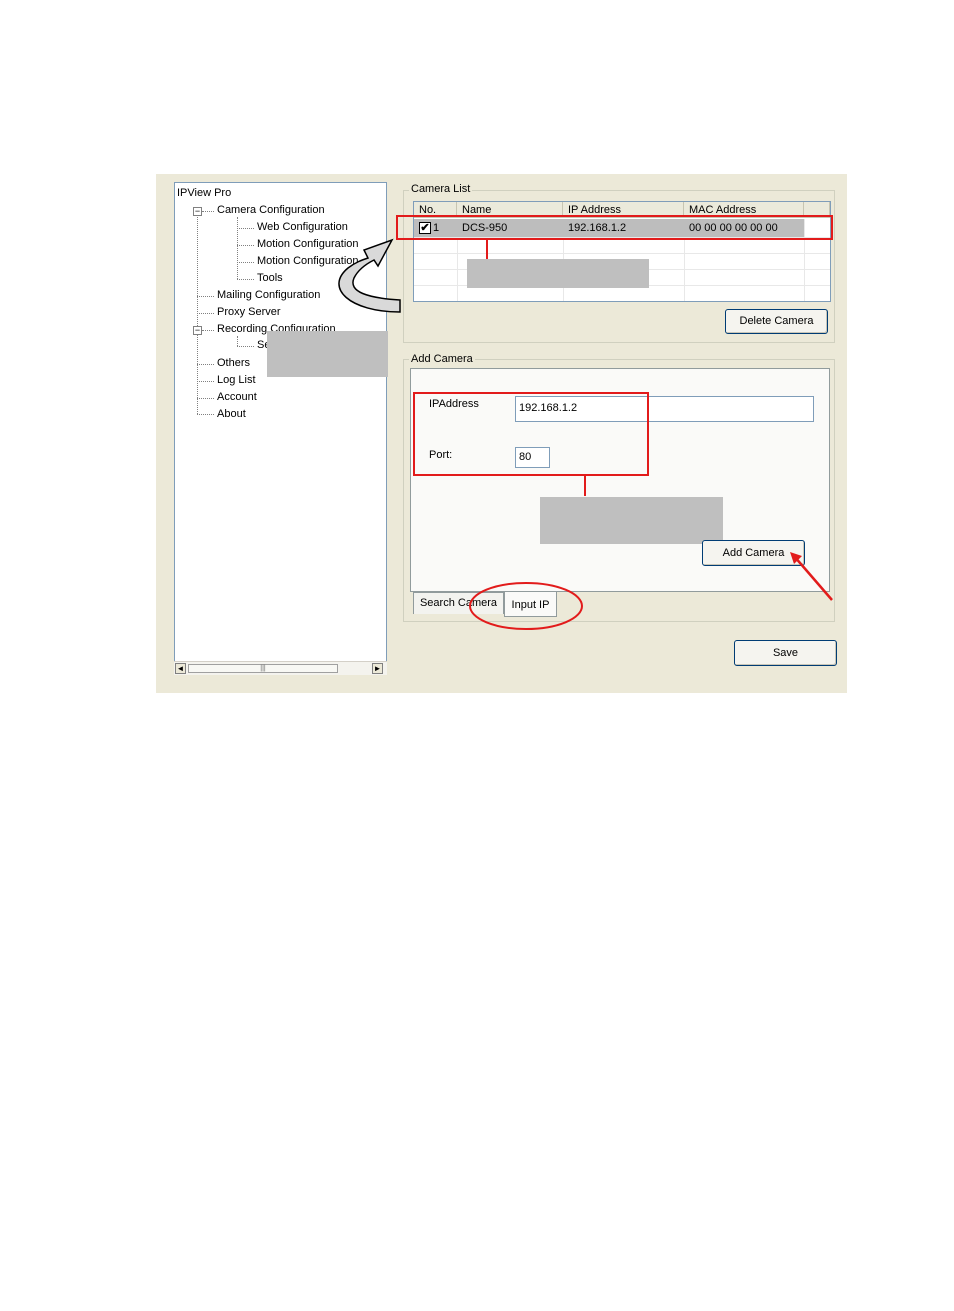 This screenshot has width=954, height=1311. Describe the element at coordinates (487, 249) in the screenshot. I see `annotation-connector` at that location.